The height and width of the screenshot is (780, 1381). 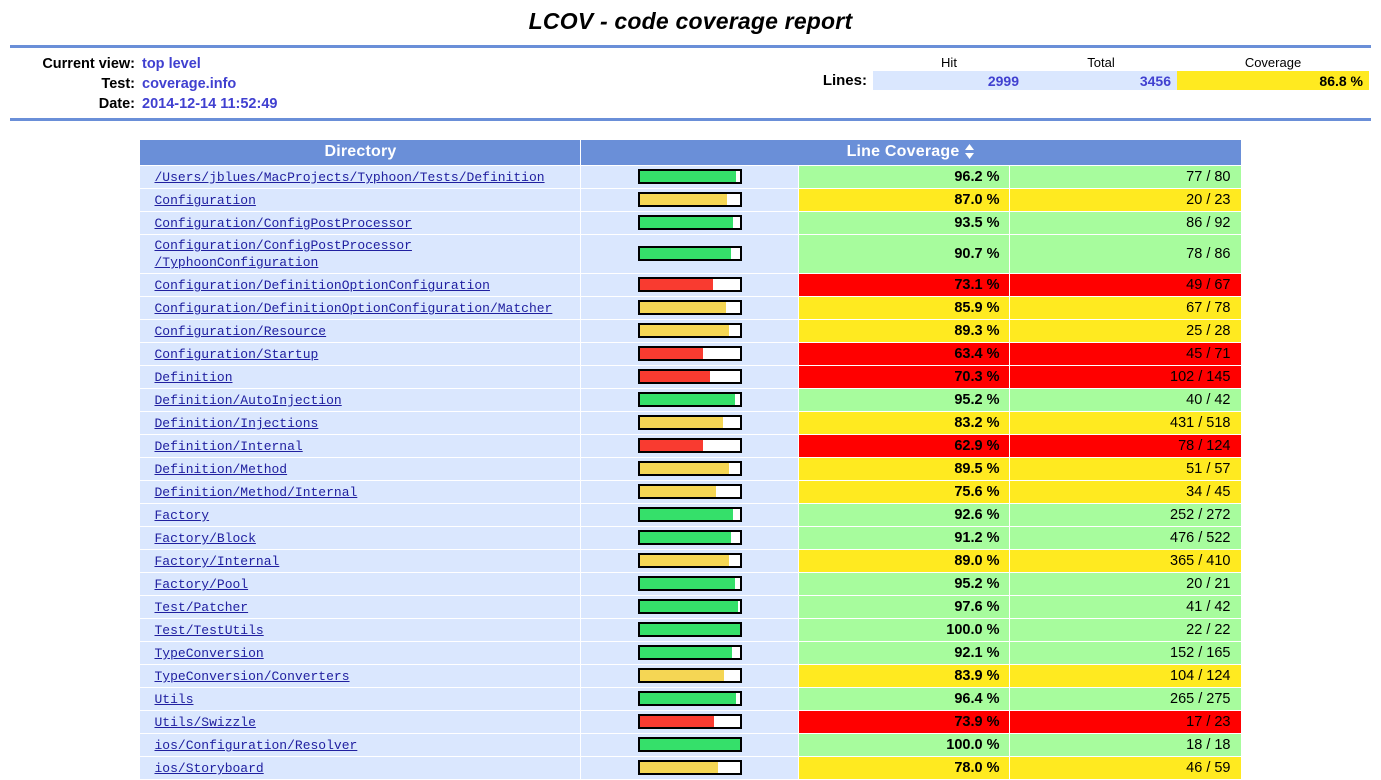 I want to click on table-row: TypeConversion/Converters 83.9 % 104 / 124, so click(x=690, y=676).